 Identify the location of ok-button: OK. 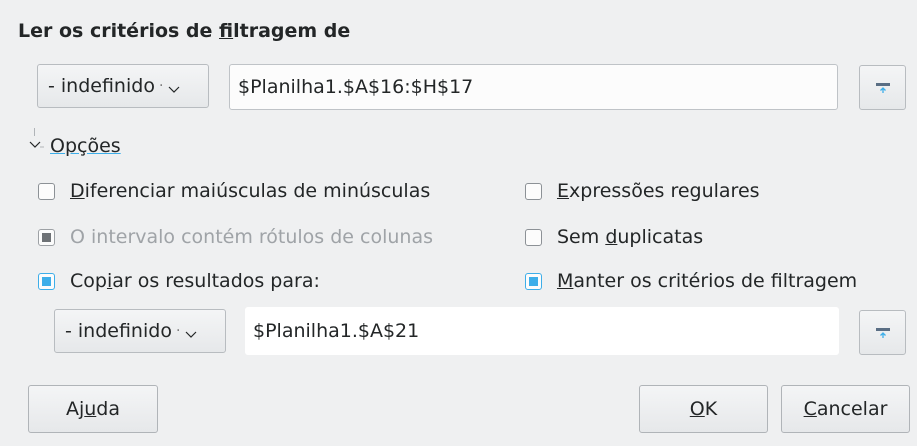
(703, 409).